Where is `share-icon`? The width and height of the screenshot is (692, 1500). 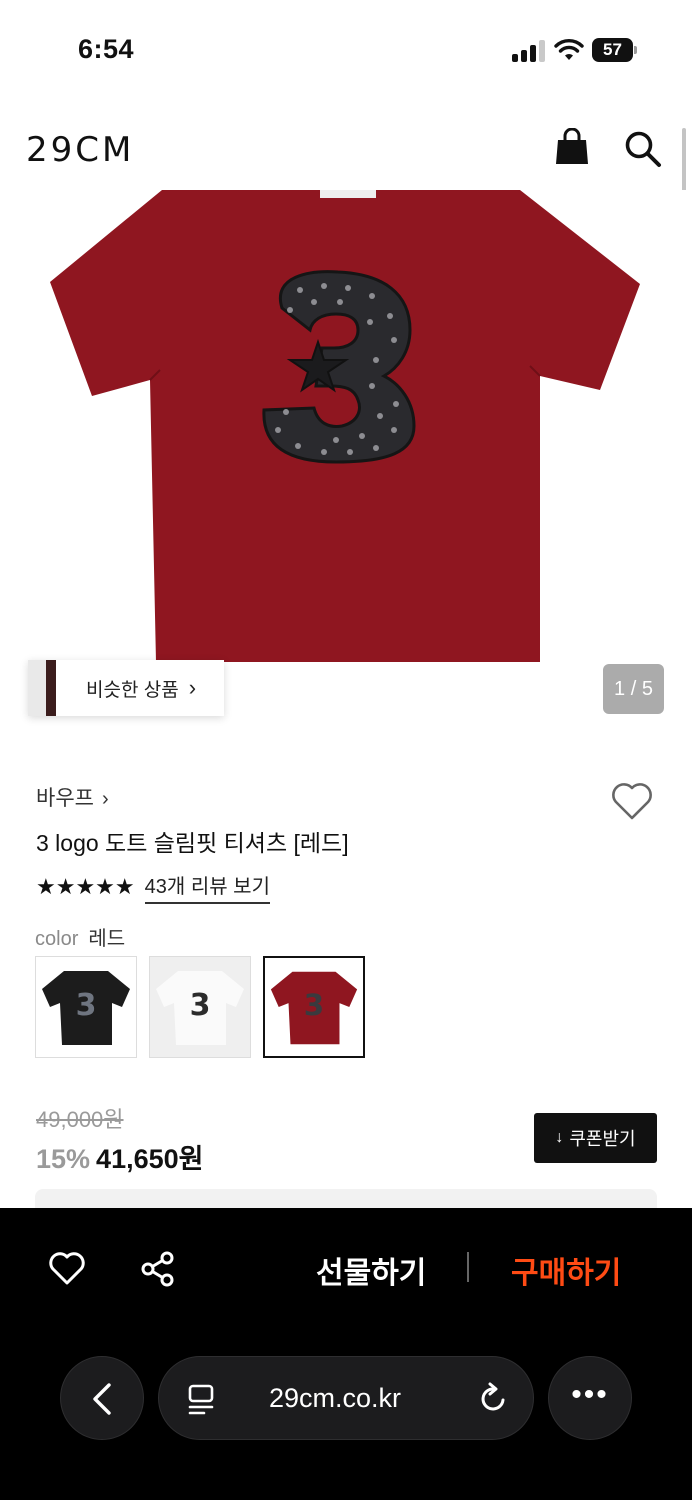 share-icon is located at coordinates (158, 1269).